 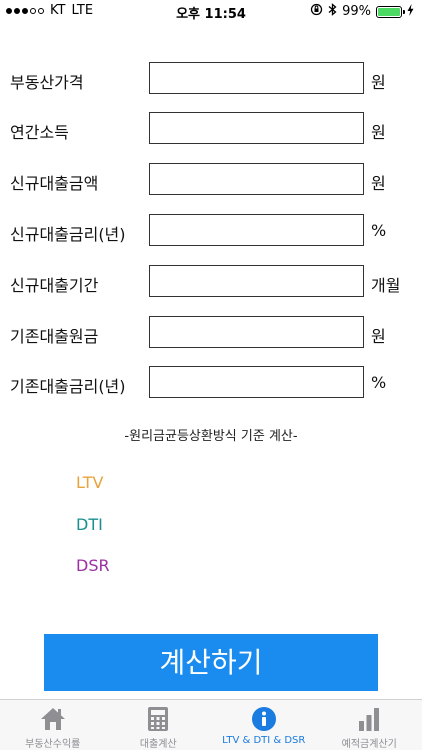 What do you see at coordinates (53, 719) in the screenshot?
I see `home-icon` at bounding box center [53, 719].